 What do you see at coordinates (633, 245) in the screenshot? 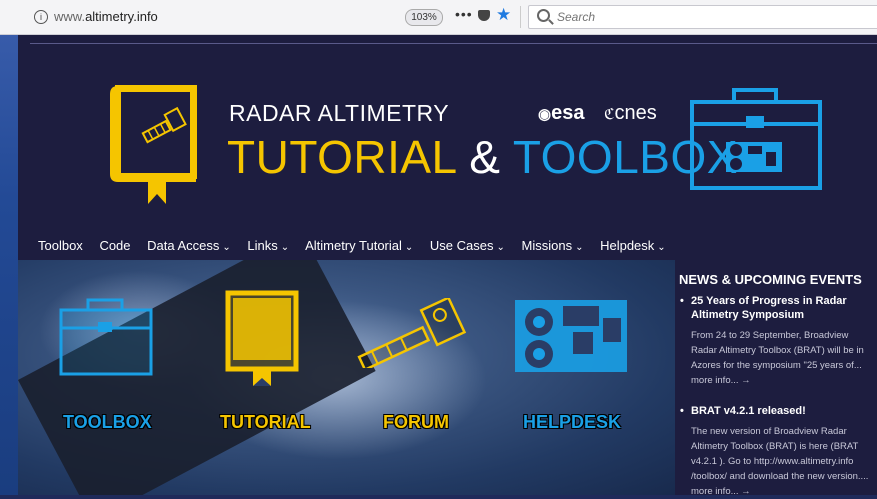
I see `nav-helpdesk: Helpdesk ⌄` at bounding box center [633, 245].